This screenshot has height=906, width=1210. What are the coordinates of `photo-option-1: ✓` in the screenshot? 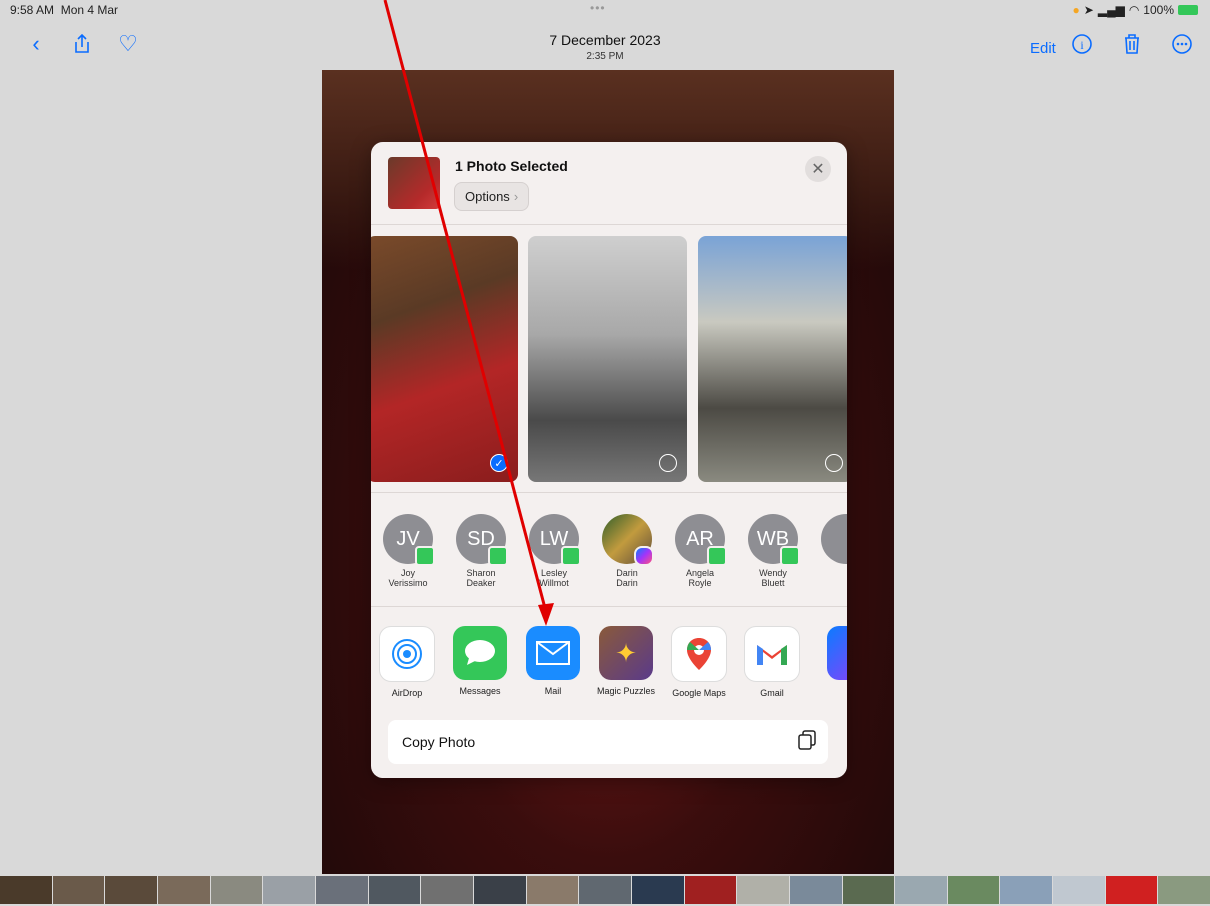 It's located at (444, 359).